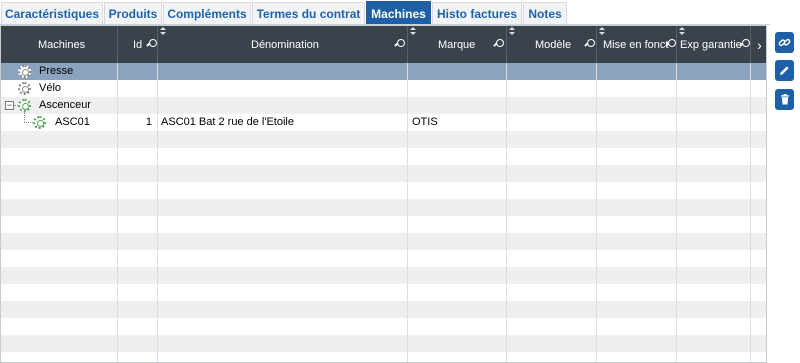 The height and width of the screenshot is (363, 800). Describe the element at coordinates (227, 122) in the screenshot. I see `machine-denomination: ASC01 Bat 2 rue de l'Etoile` at that location.